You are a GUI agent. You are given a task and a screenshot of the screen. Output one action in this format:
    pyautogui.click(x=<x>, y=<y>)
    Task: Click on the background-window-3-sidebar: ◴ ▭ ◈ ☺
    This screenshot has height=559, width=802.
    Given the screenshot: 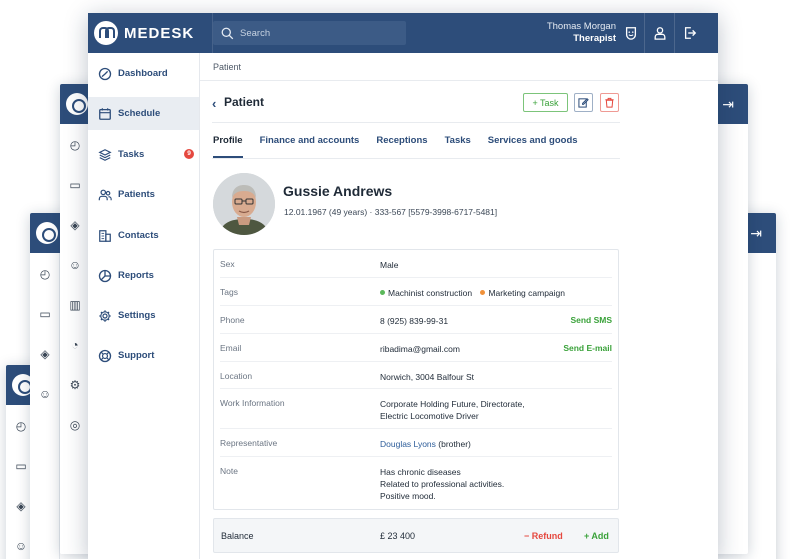 What is the action you would take?
    pyautogui.click(x=45, y=406)
    